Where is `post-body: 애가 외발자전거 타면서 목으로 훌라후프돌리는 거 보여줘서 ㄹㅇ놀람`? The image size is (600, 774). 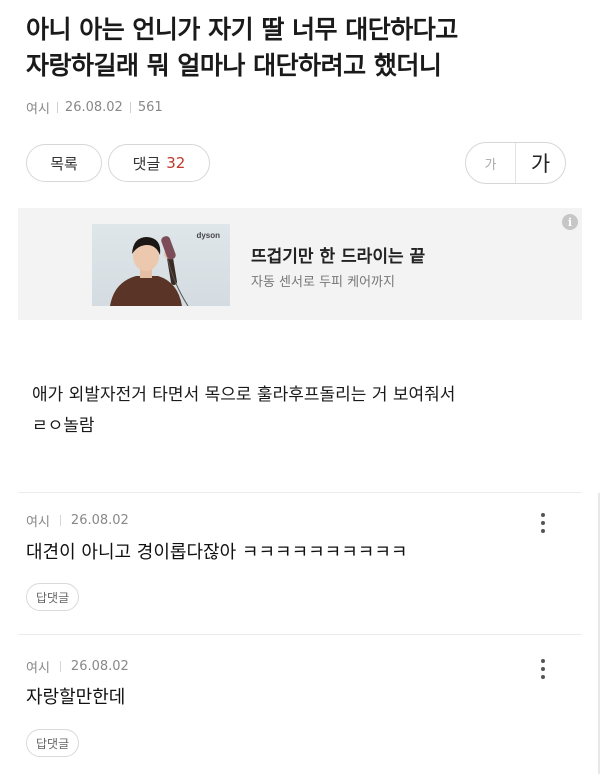 post-body: 애가 외발자전거 타면서 목으로 훌라후프돌리는 거 보여줘서 ㄹㅇ놀람 is located at coordinates (302, 411).